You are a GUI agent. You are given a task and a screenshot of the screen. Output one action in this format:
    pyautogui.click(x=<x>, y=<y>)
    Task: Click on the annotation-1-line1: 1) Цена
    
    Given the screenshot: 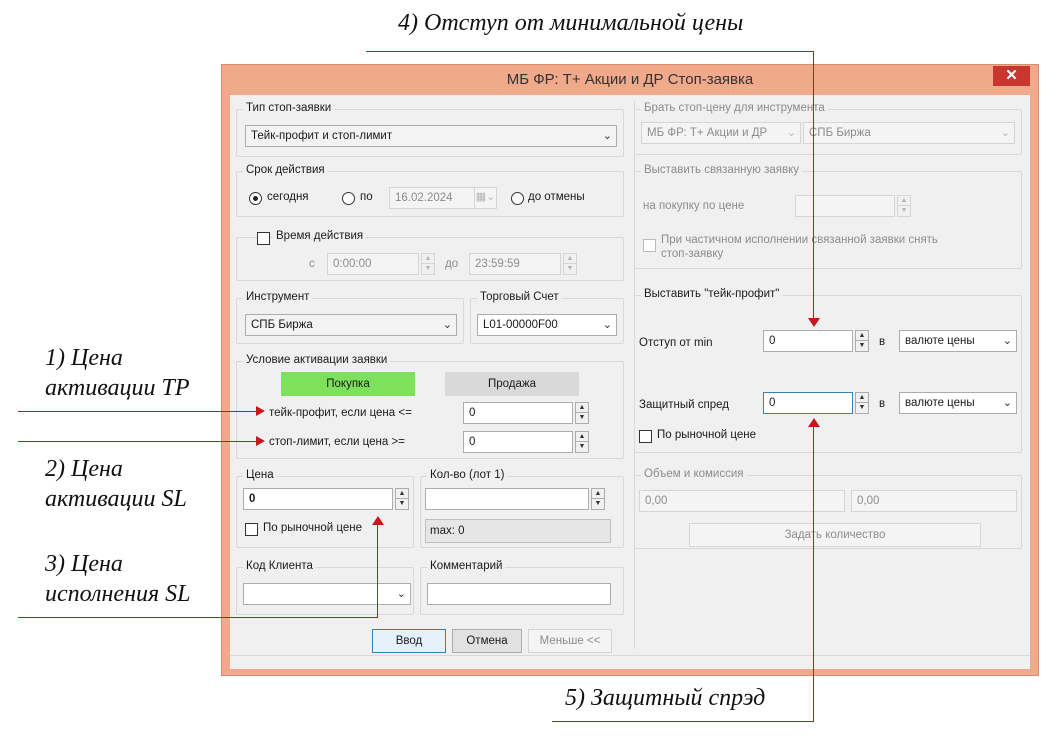 What is the action you would take?
    pyautogui.click(x=84, y=358)
    